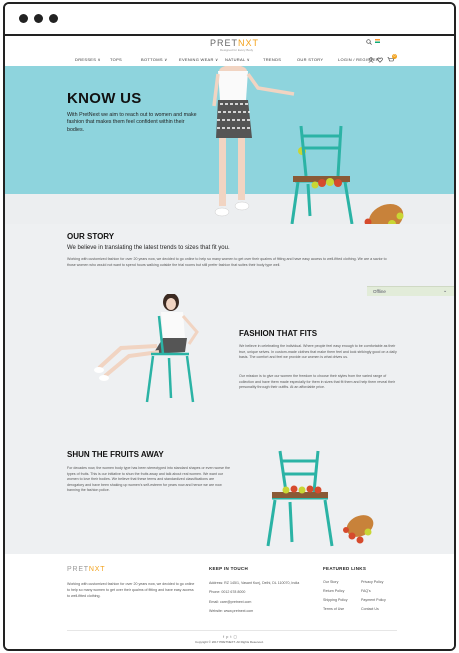 Image resolution: width=459 pixels, height=653 pixels. I want to click on user-icon, so click(371, 60).